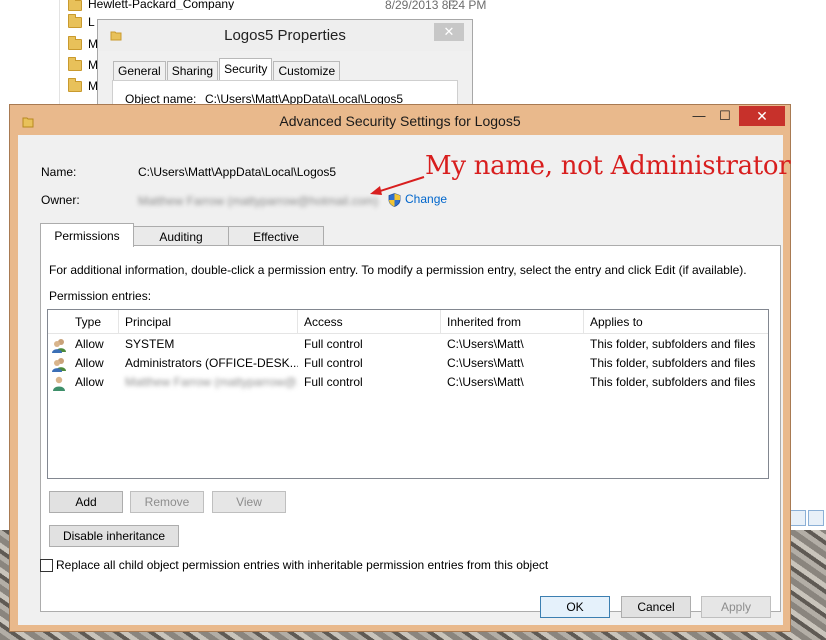 This screenshot has width=826, height=640. What do you see at coordinates (575, 607) in the screenshot?
I see `ok-button: OK` at bounding box center [575, 607].